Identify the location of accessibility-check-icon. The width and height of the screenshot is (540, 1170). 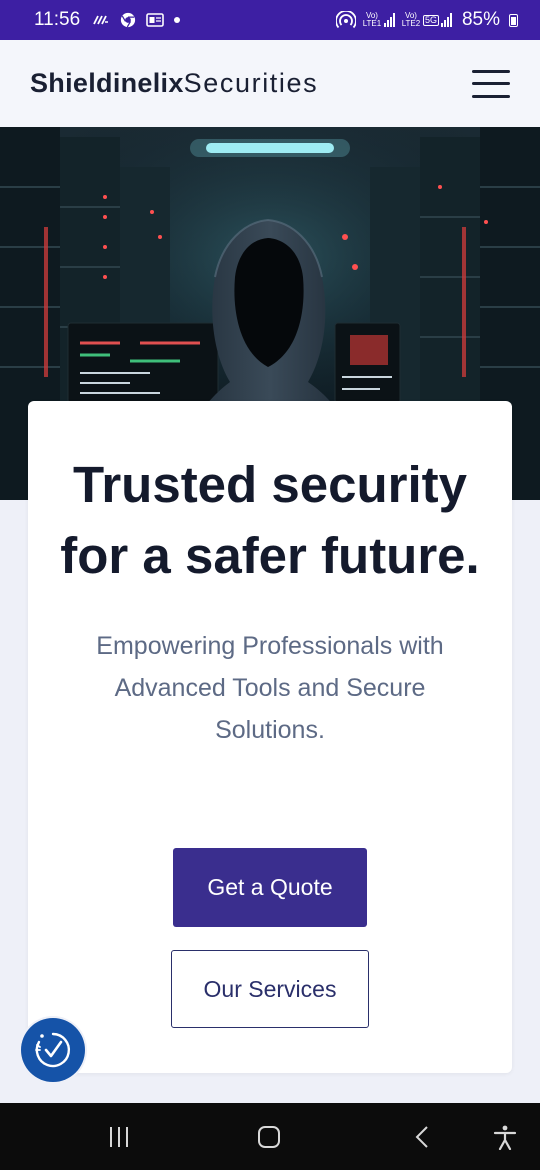
(53, 1050).